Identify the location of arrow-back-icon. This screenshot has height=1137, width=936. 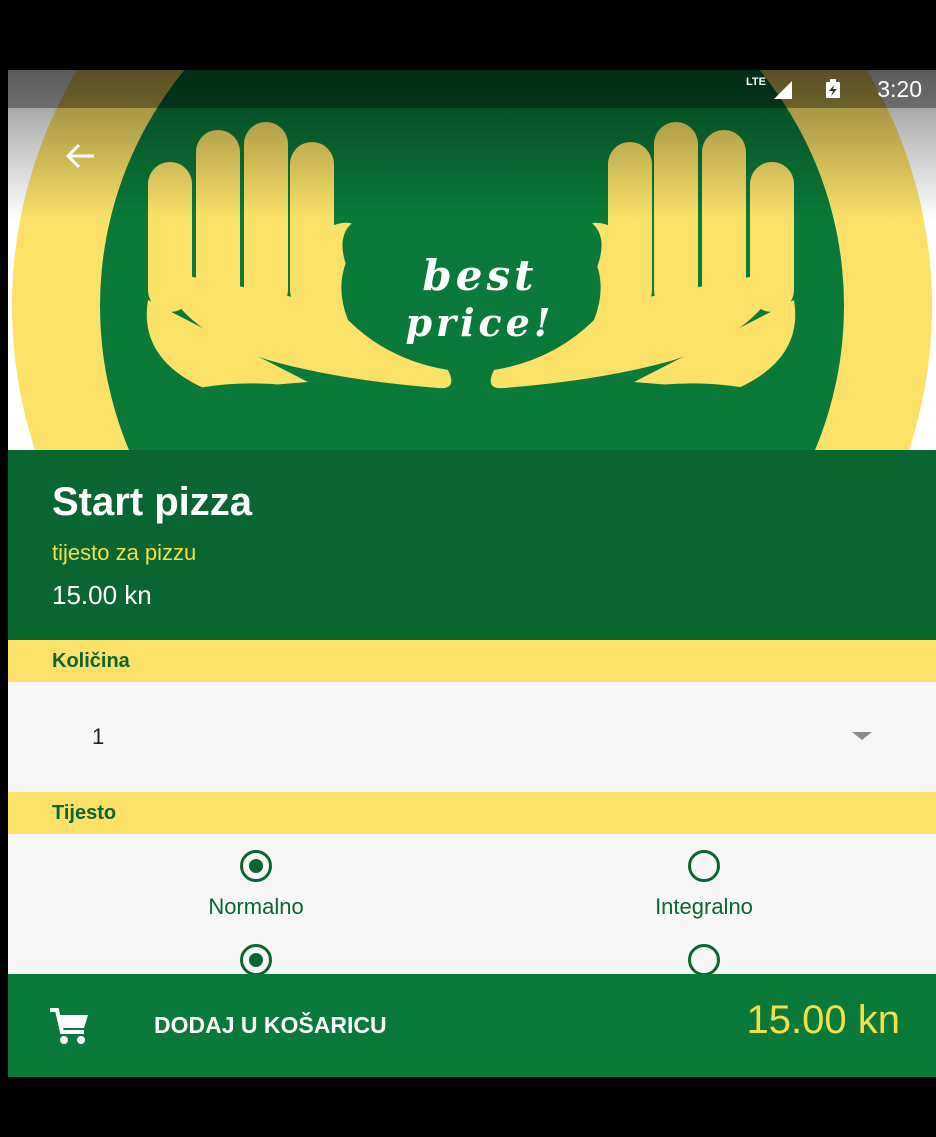
(79, 156).